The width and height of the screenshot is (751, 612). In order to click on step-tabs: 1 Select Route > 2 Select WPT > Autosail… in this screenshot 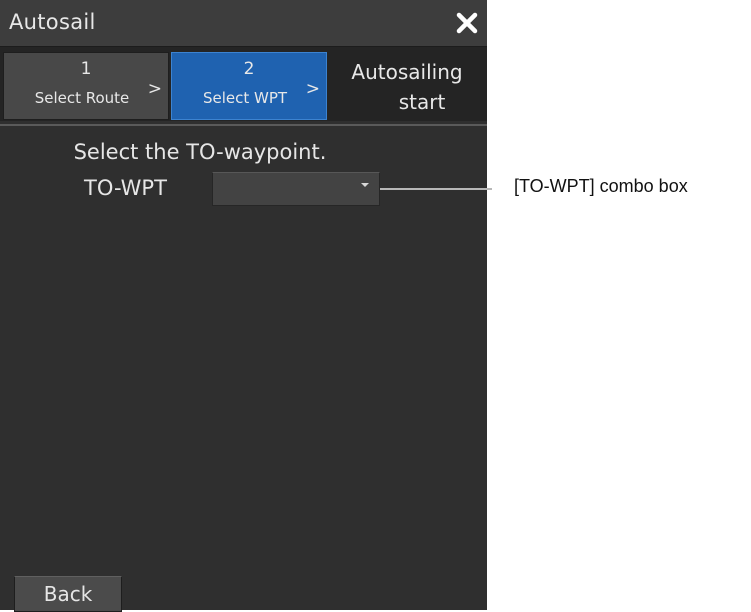, I will do `click(243, 84)`.